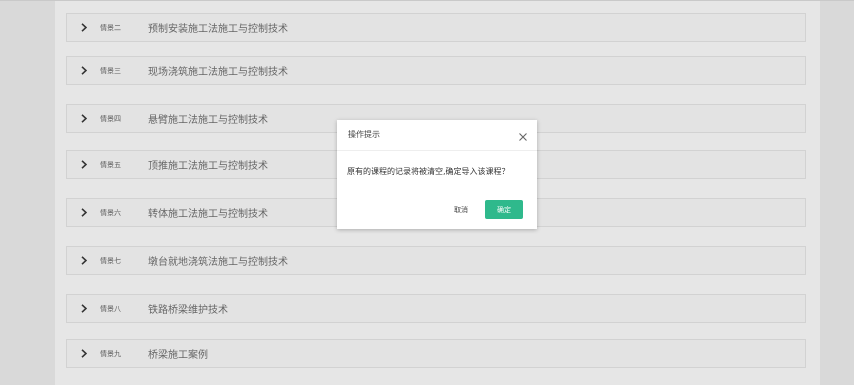  What do you see at coordinates (523, 136) in the screenshot?
I see `close-icon` at bounding box center [523, 136].